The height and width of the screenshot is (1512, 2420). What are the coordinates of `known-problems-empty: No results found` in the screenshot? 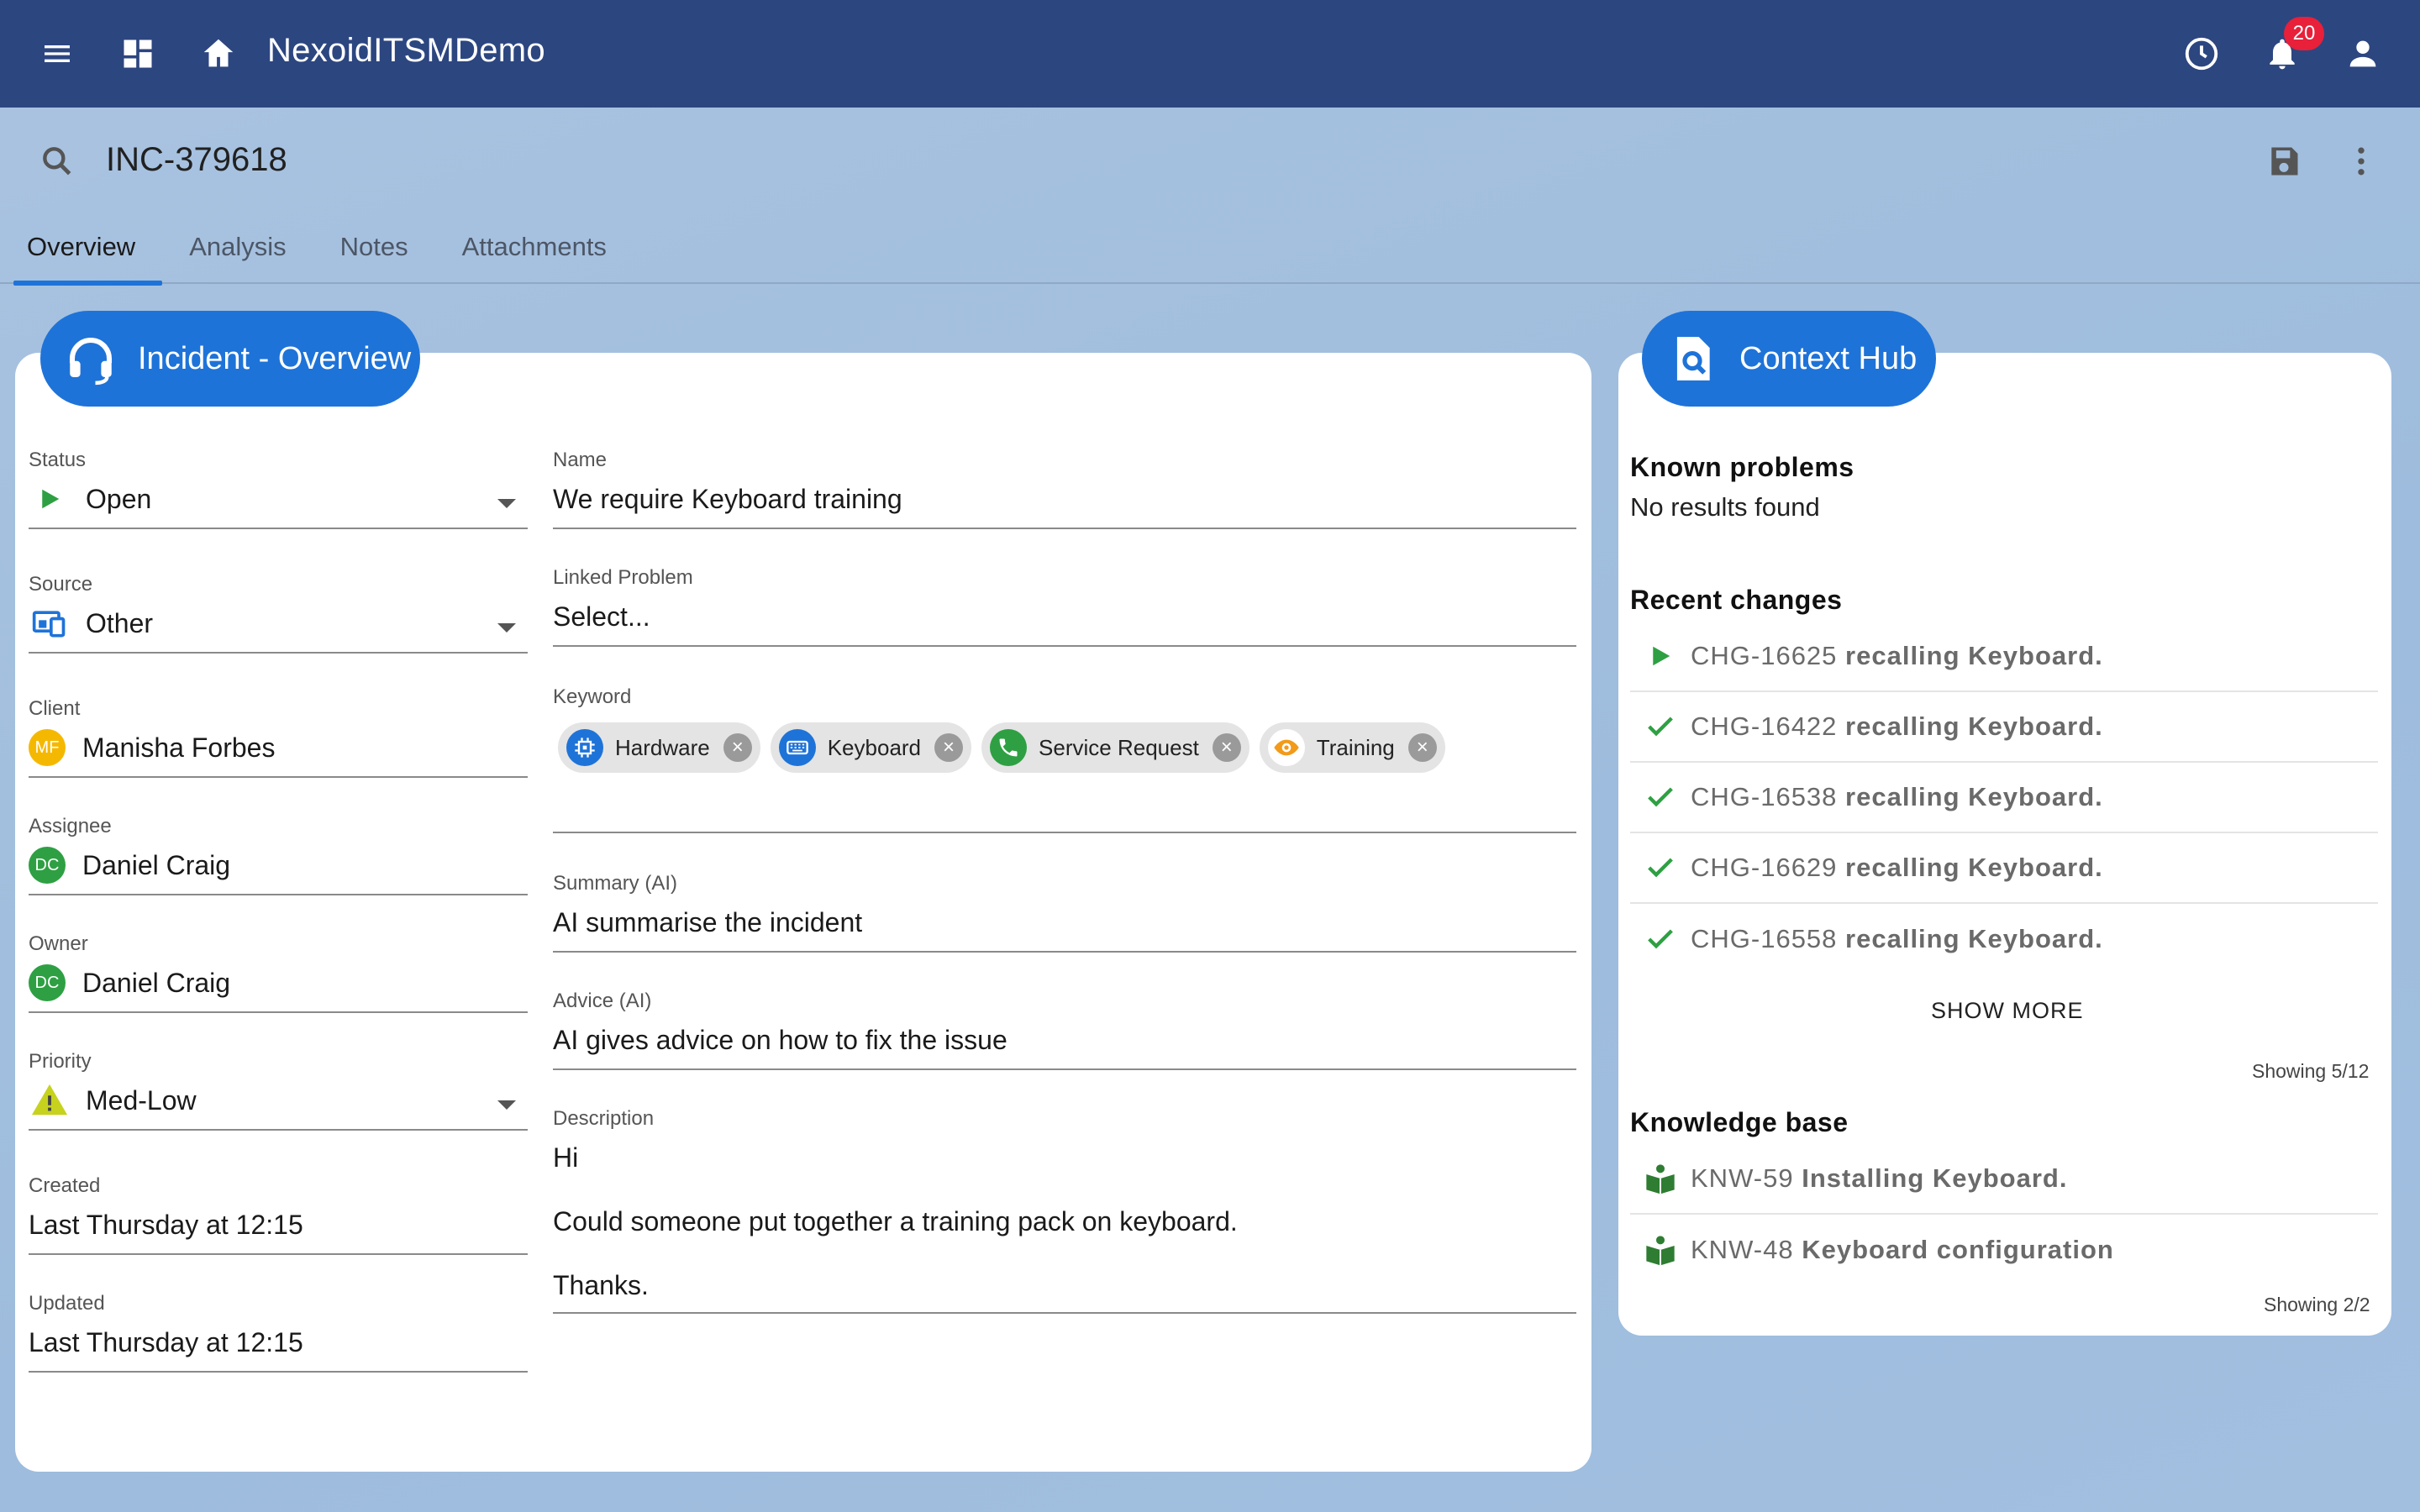 It's located at (1725, 507).